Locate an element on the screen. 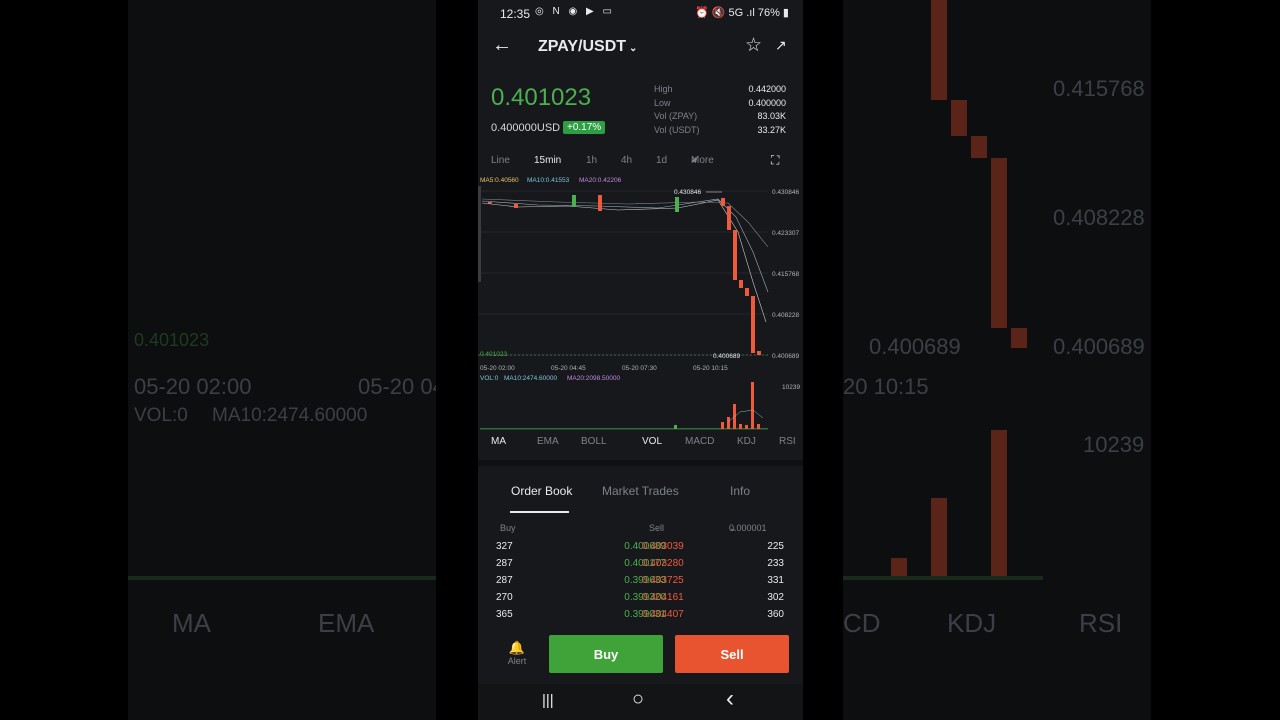 This screenshot has height=720, width=1280. stat-row: Vol (USDT) 33.27K is located at coordinates (720, 132).